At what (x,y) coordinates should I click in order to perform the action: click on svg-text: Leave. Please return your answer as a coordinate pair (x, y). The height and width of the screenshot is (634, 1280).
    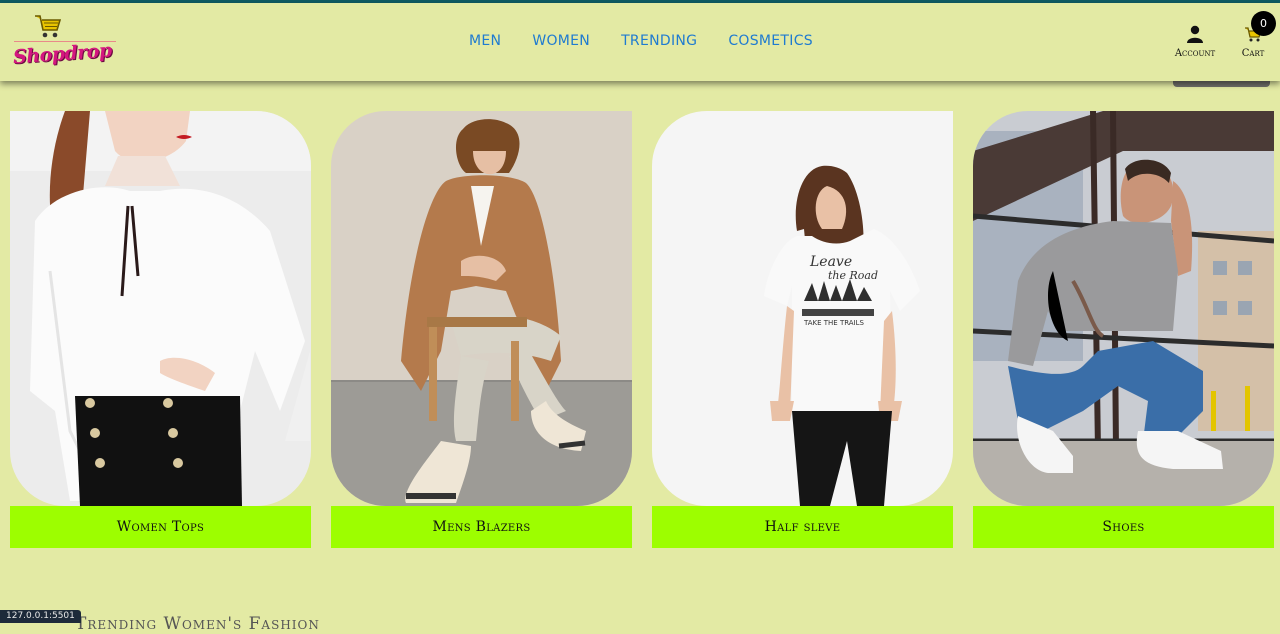
    Looking at the image, I should click on (830, 262).